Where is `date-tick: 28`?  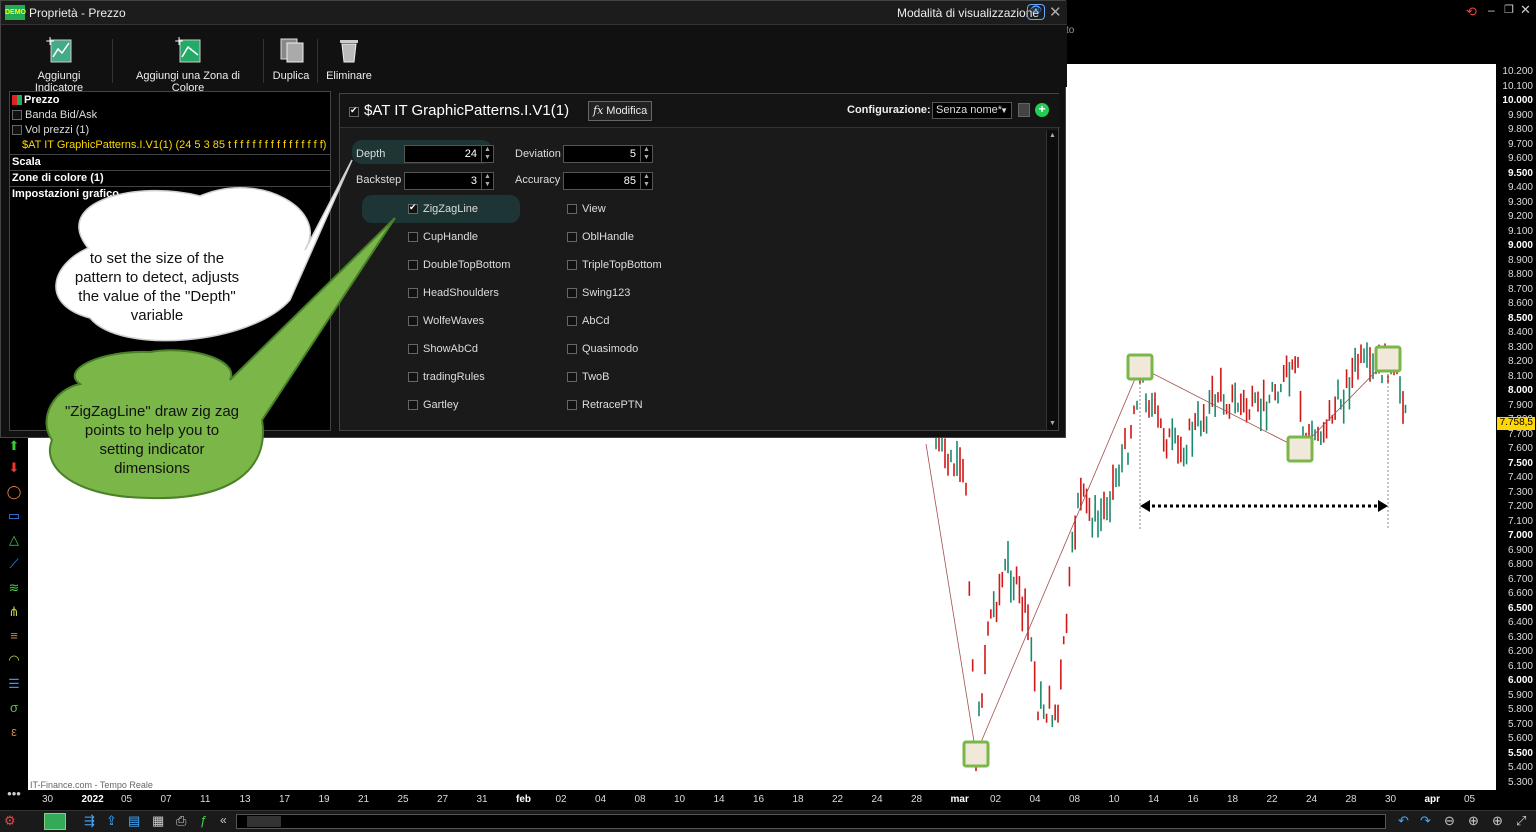 date-tick: 28 is located at coordinates (1351, 799).